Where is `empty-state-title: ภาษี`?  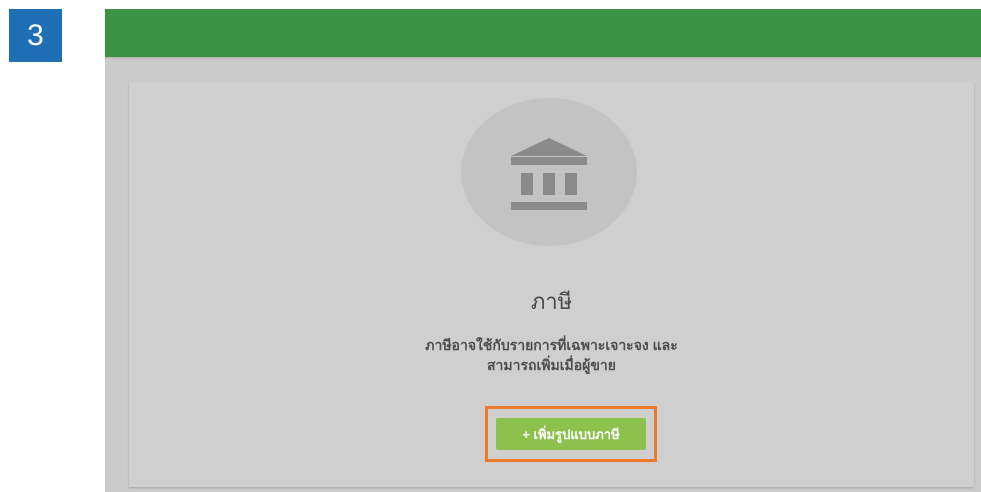 empty-state-title: ภาษี is located at coordinates (551, 301).